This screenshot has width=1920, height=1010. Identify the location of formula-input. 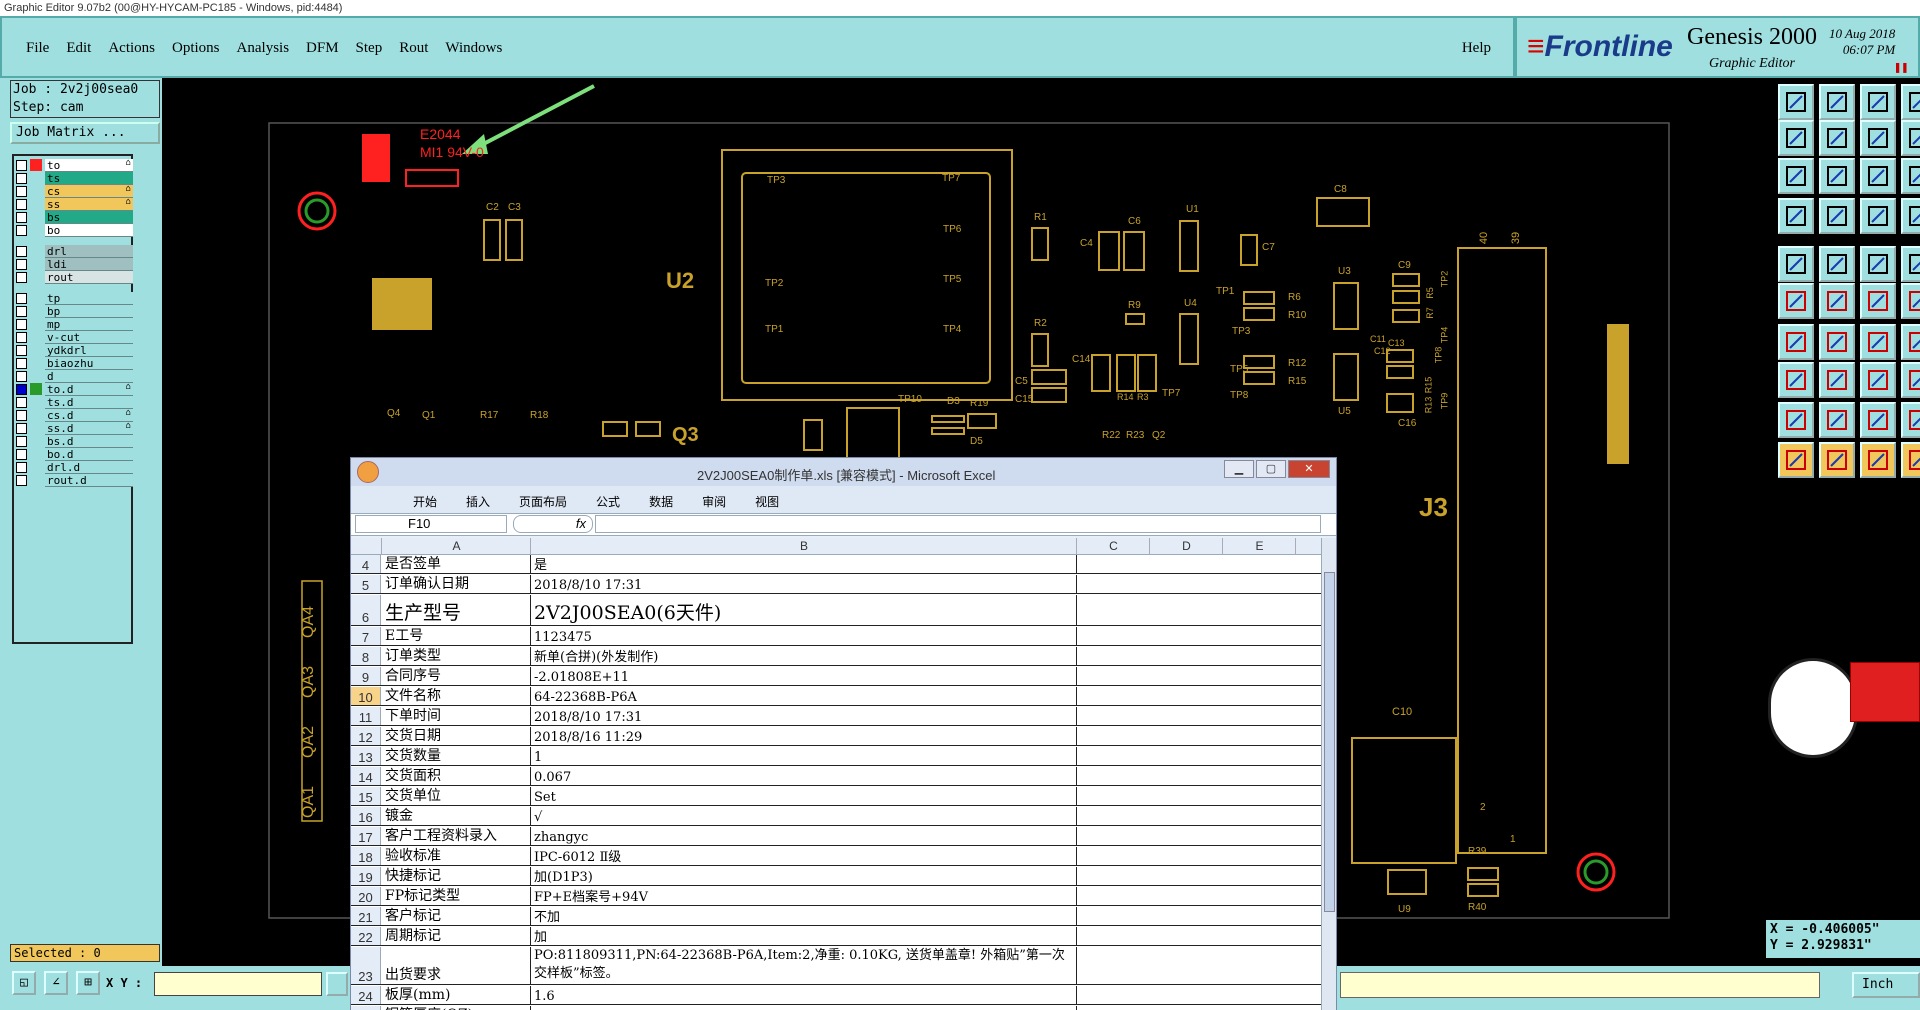
(958, 524).